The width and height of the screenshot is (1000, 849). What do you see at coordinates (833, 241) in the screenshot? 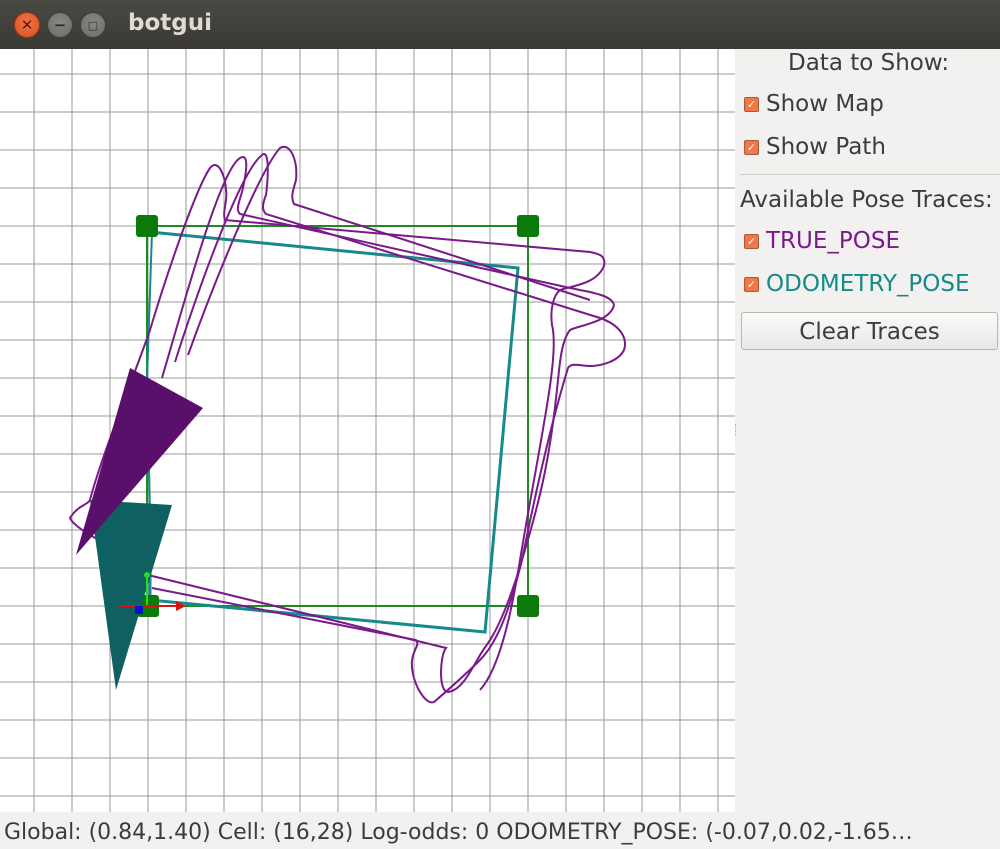
I see `true-pose-label: TRUE_POSE` at bounding box center [833, 241].